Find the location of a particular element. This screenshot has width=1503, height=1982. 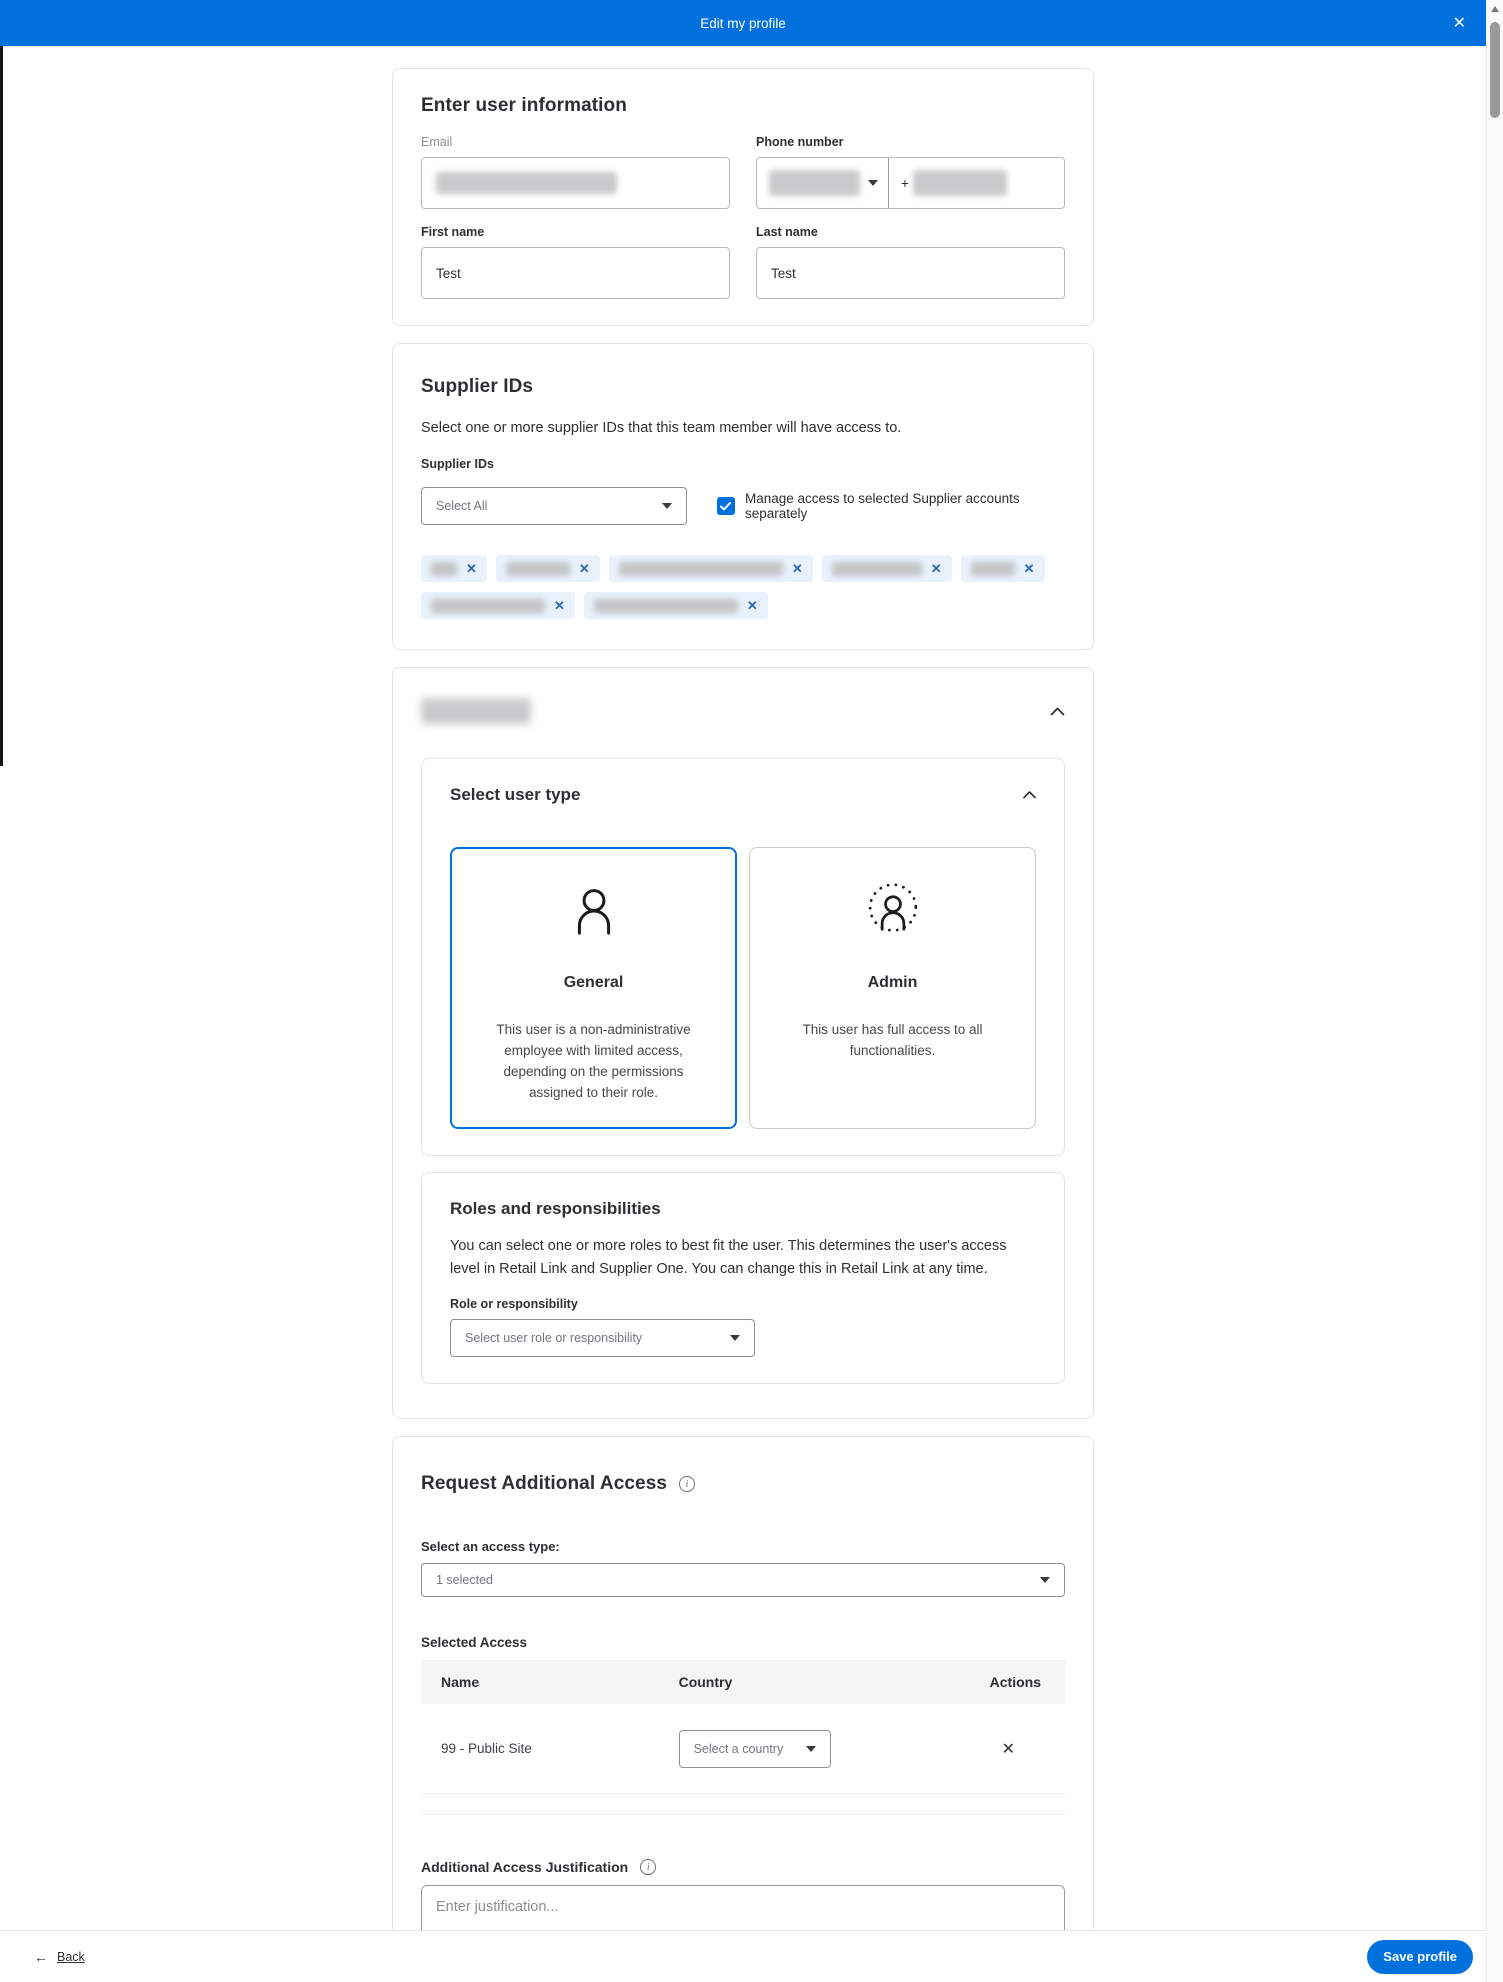

remove-access-icon: ✕ is located at coordinates (1021, 1749).